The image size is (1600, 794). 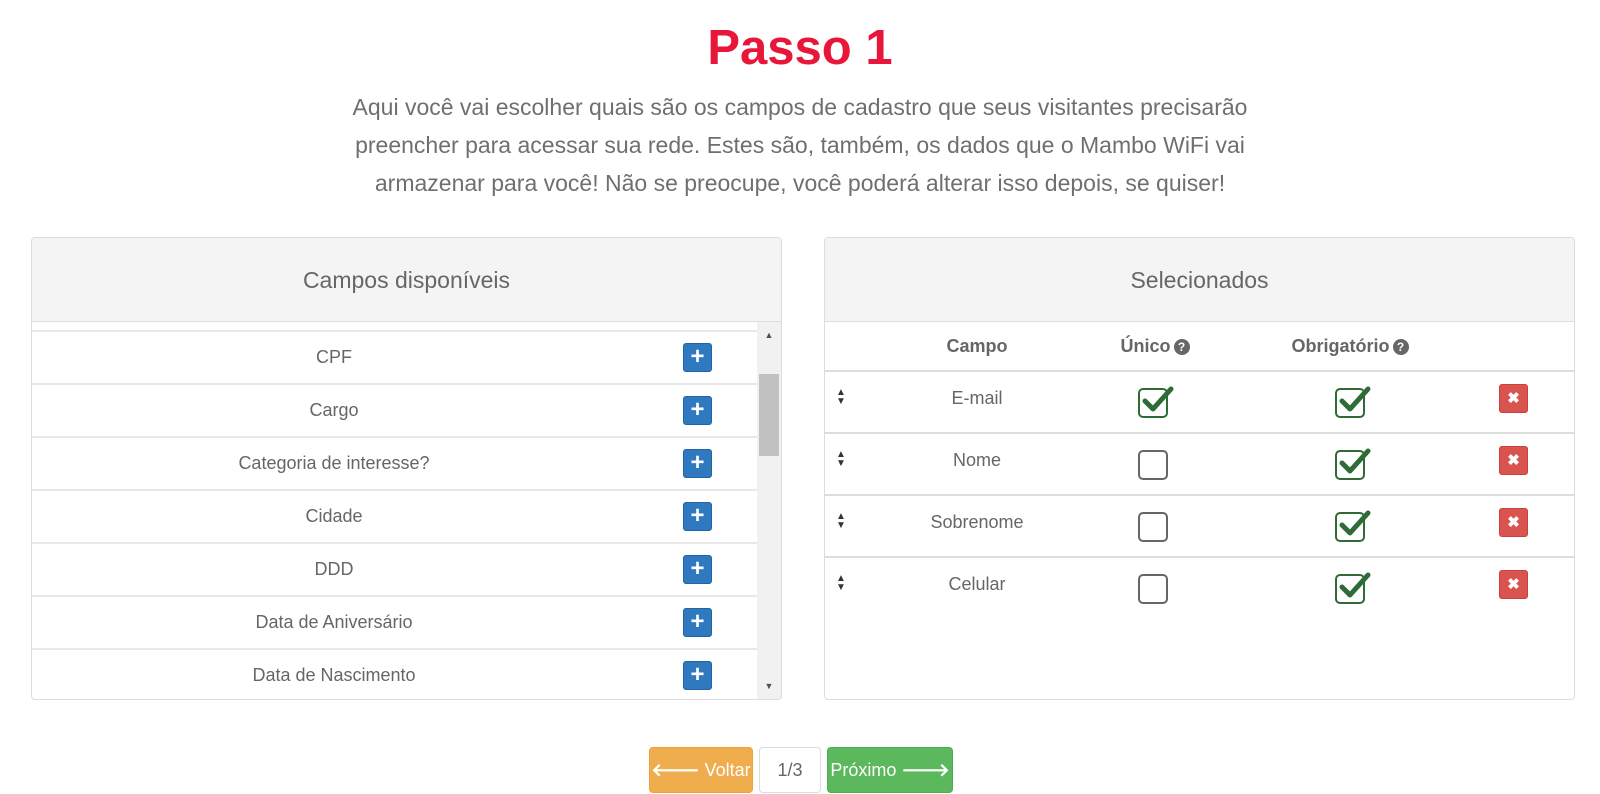 I want to click on available-field-item: Cargo +, so click(x=395, y=409).